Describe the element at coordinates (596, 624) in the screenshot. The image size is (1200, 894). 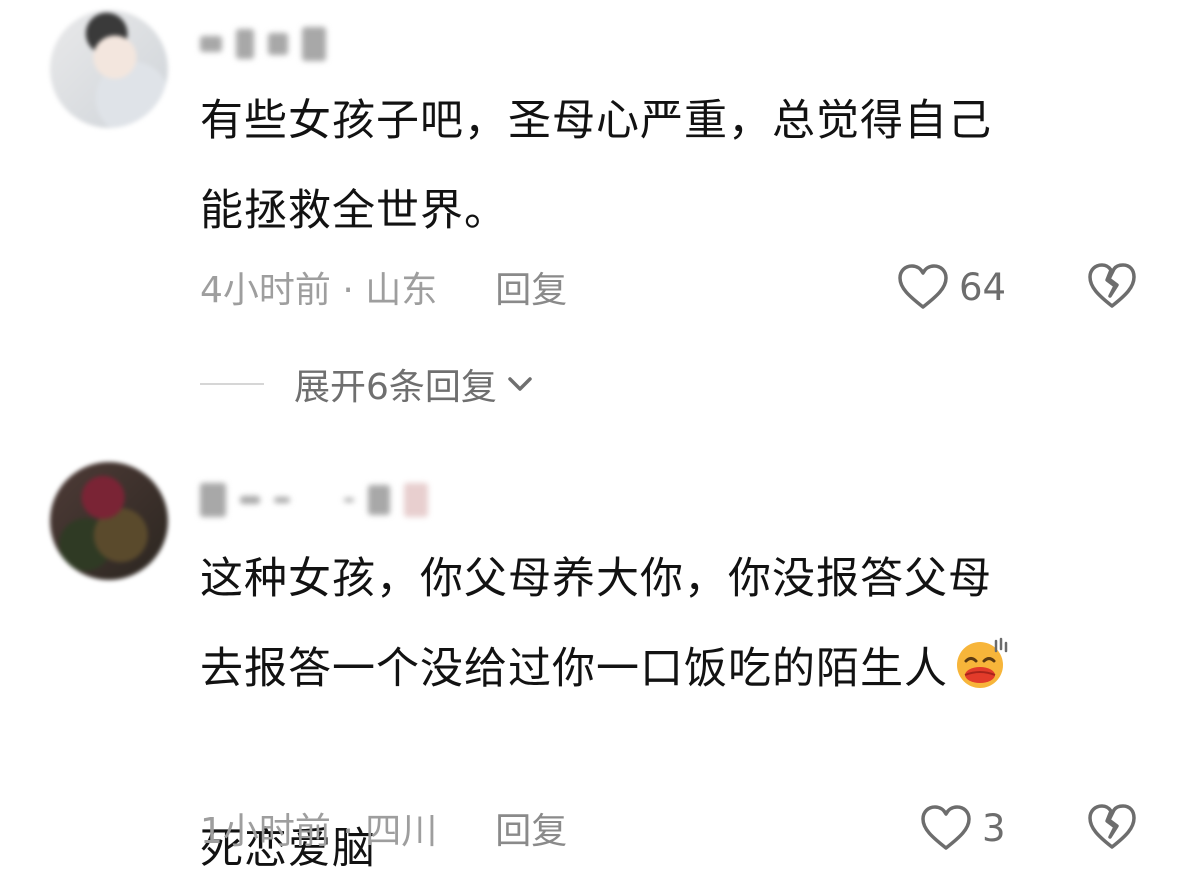
I see `comment-text-main: 这种女孩，你父母养大你，你没报答父母 去报答一个没给过你一口饭吃的陌生人` at that location.